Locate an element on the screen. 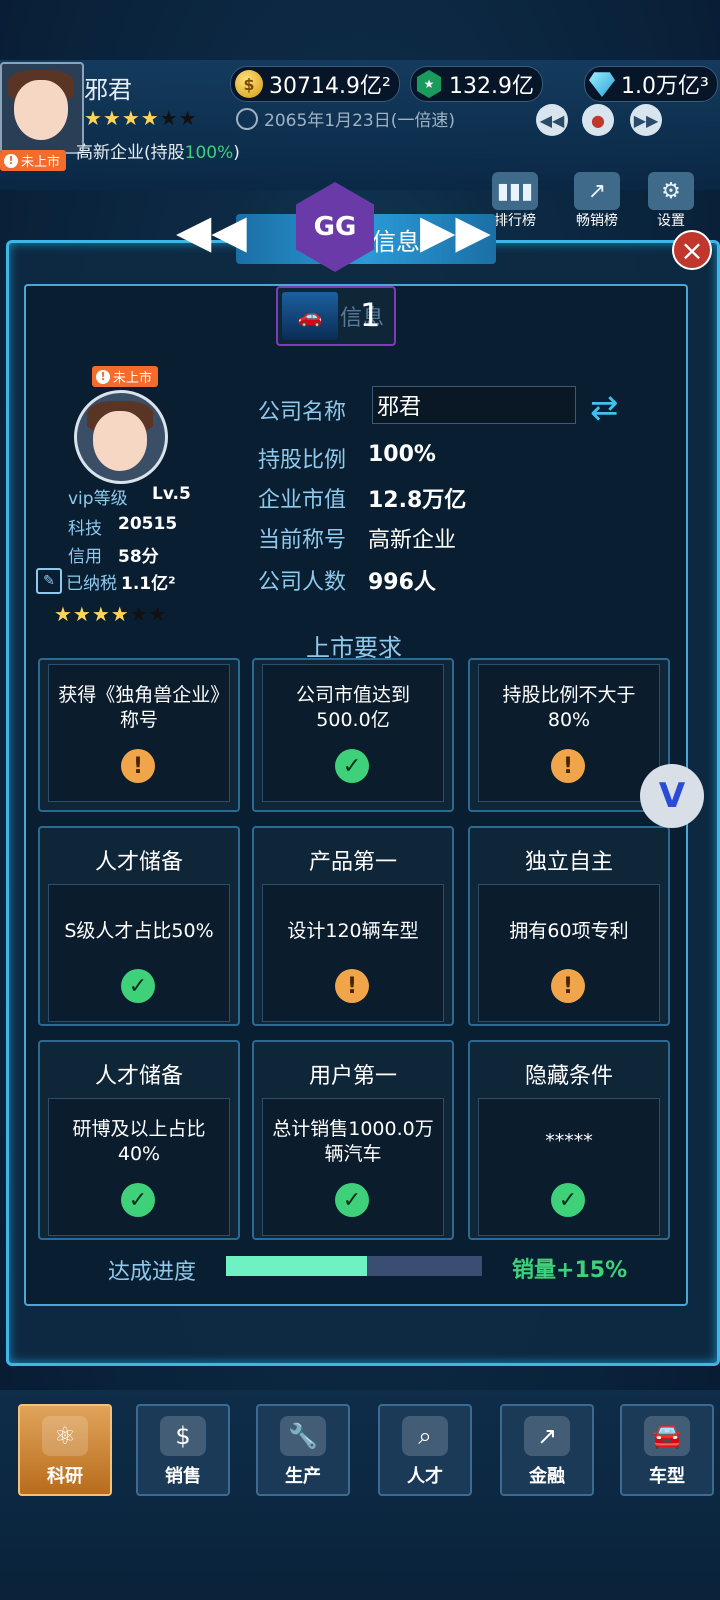  market-value-label: 企业市值 is located at coordinates (302, 500).